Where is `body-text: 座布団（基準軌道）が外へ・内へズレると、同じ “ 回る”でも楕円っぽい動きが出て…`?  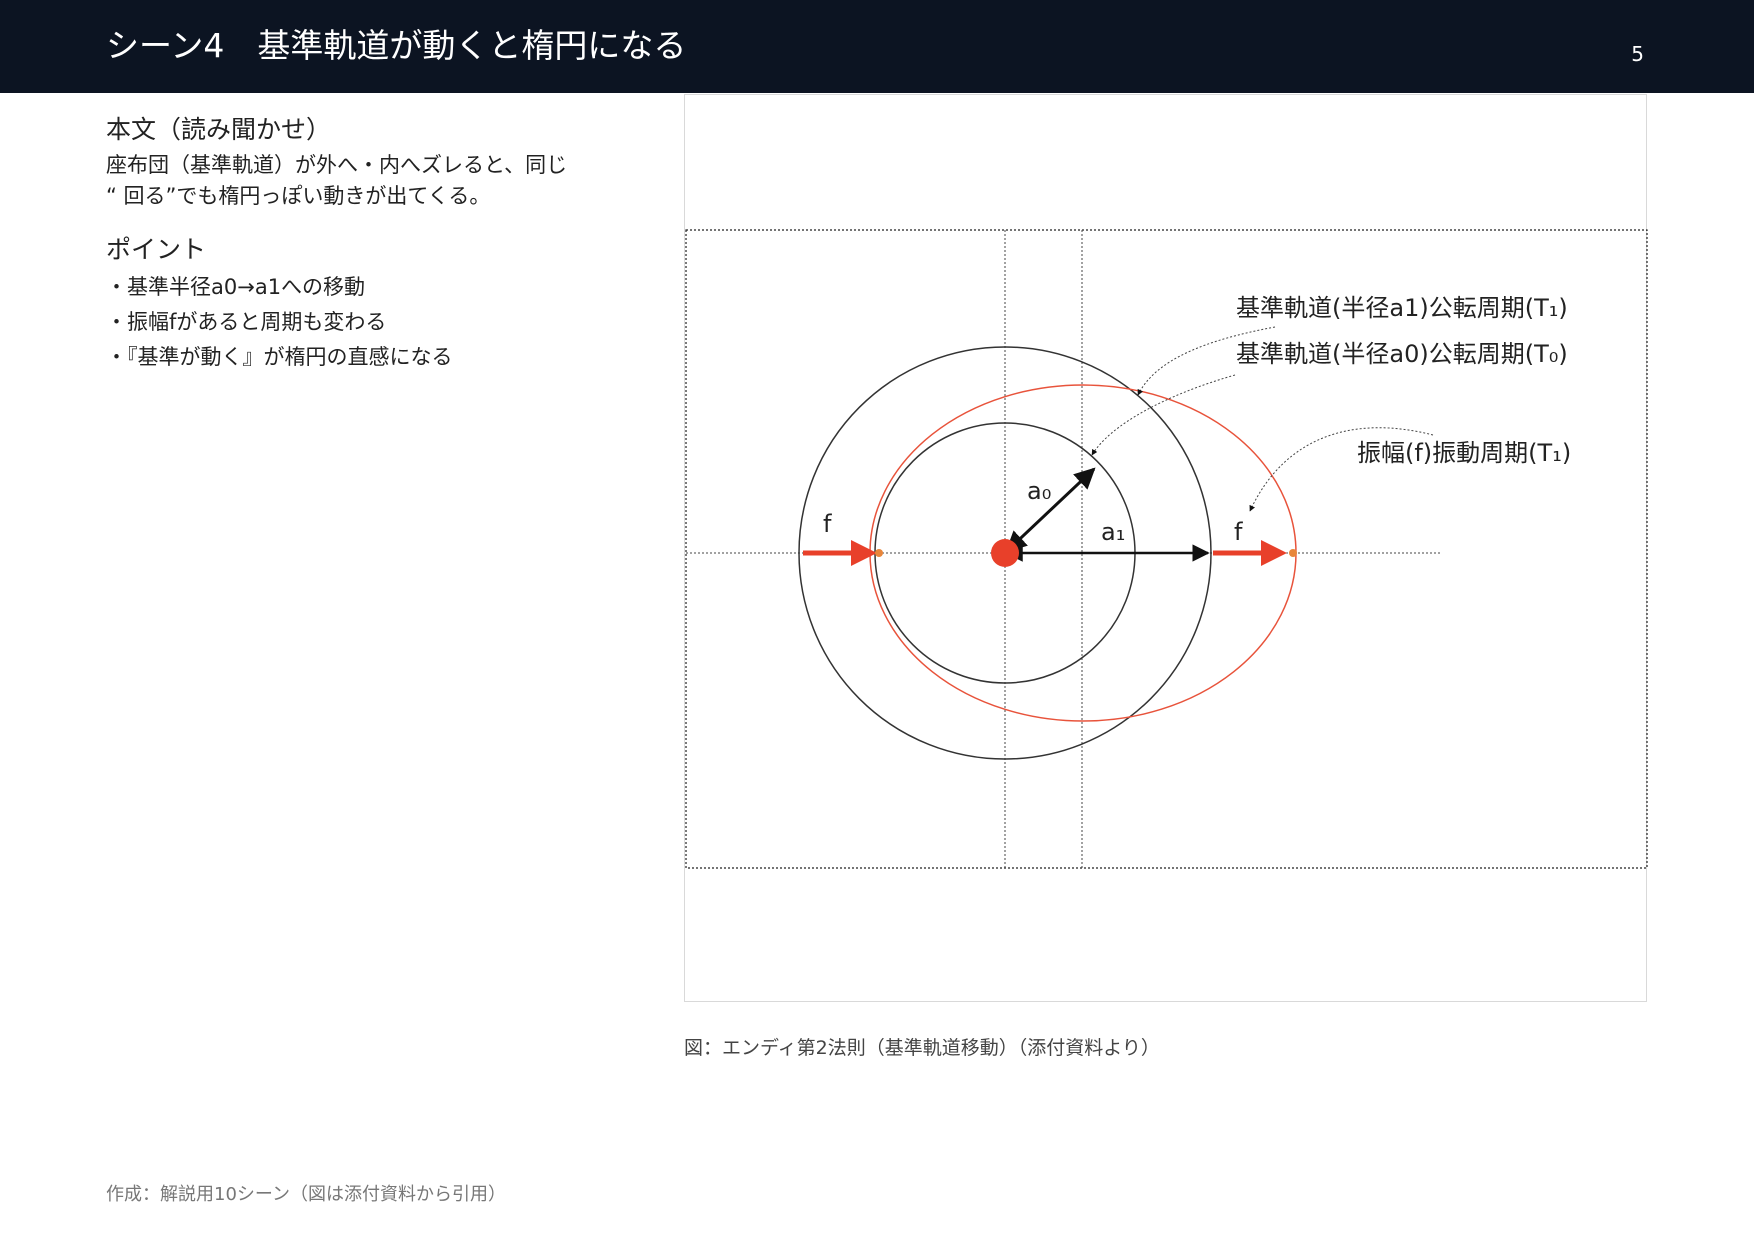 body-text: 座布団（基準軌道）が外へ・内へズレると、同じ “ 回る”でも楕円っぽい動きが出て… is located at coordinates (337, 180).